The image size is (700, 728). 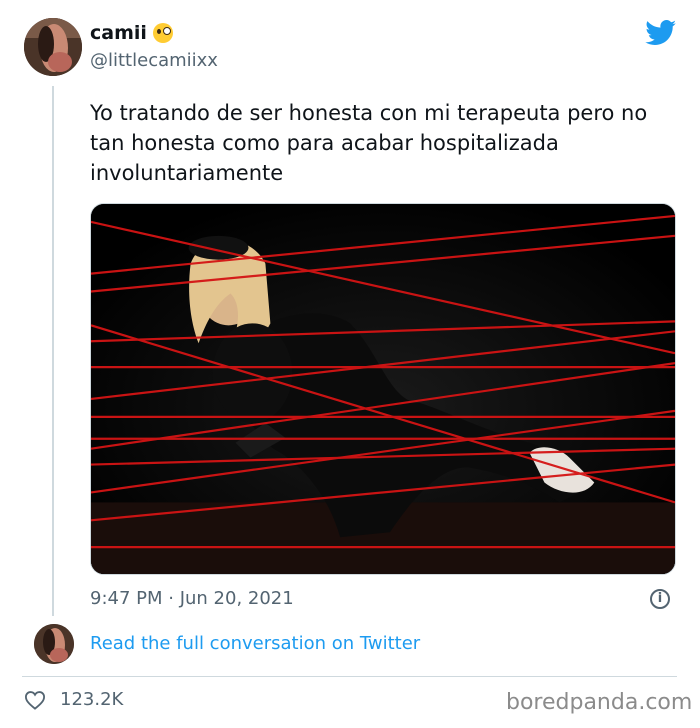 I want to click on heart-icon, so click(x=35, y=700).